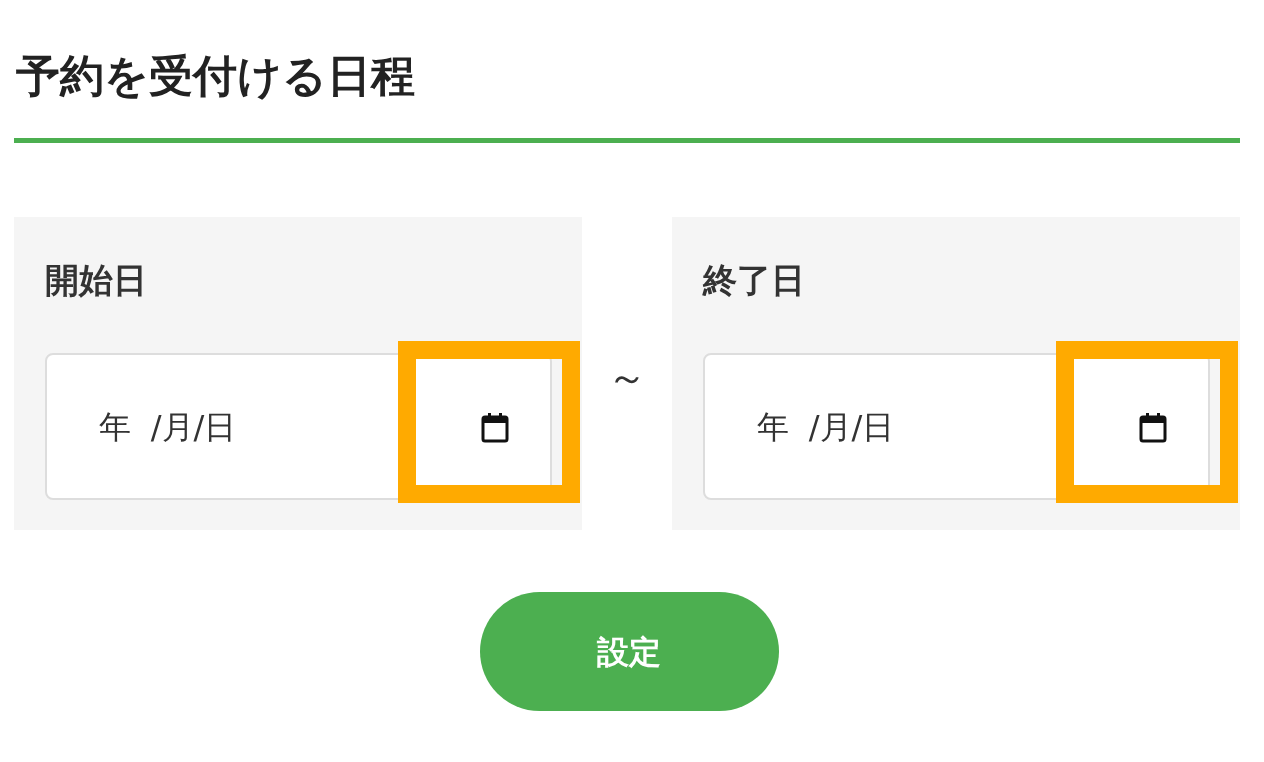  I want to click on field-label: 開始日, so click(96, 280).